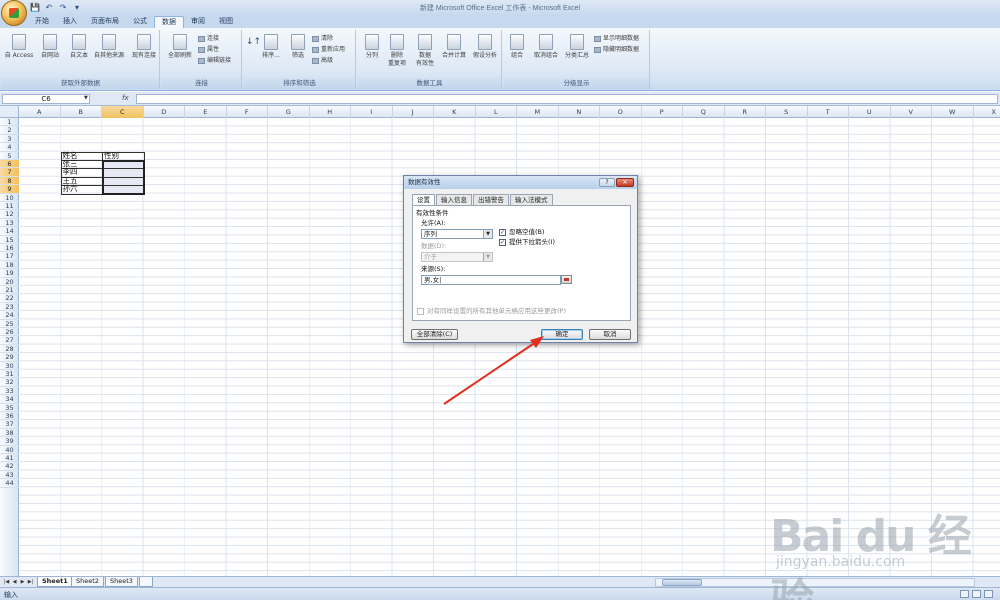 The width and height of the screenshot is (1000, 600). What do you see at coordinates (146, 582) in the screenshot?
I see `insert-sheet-icon` at bounding box center [146, 582].